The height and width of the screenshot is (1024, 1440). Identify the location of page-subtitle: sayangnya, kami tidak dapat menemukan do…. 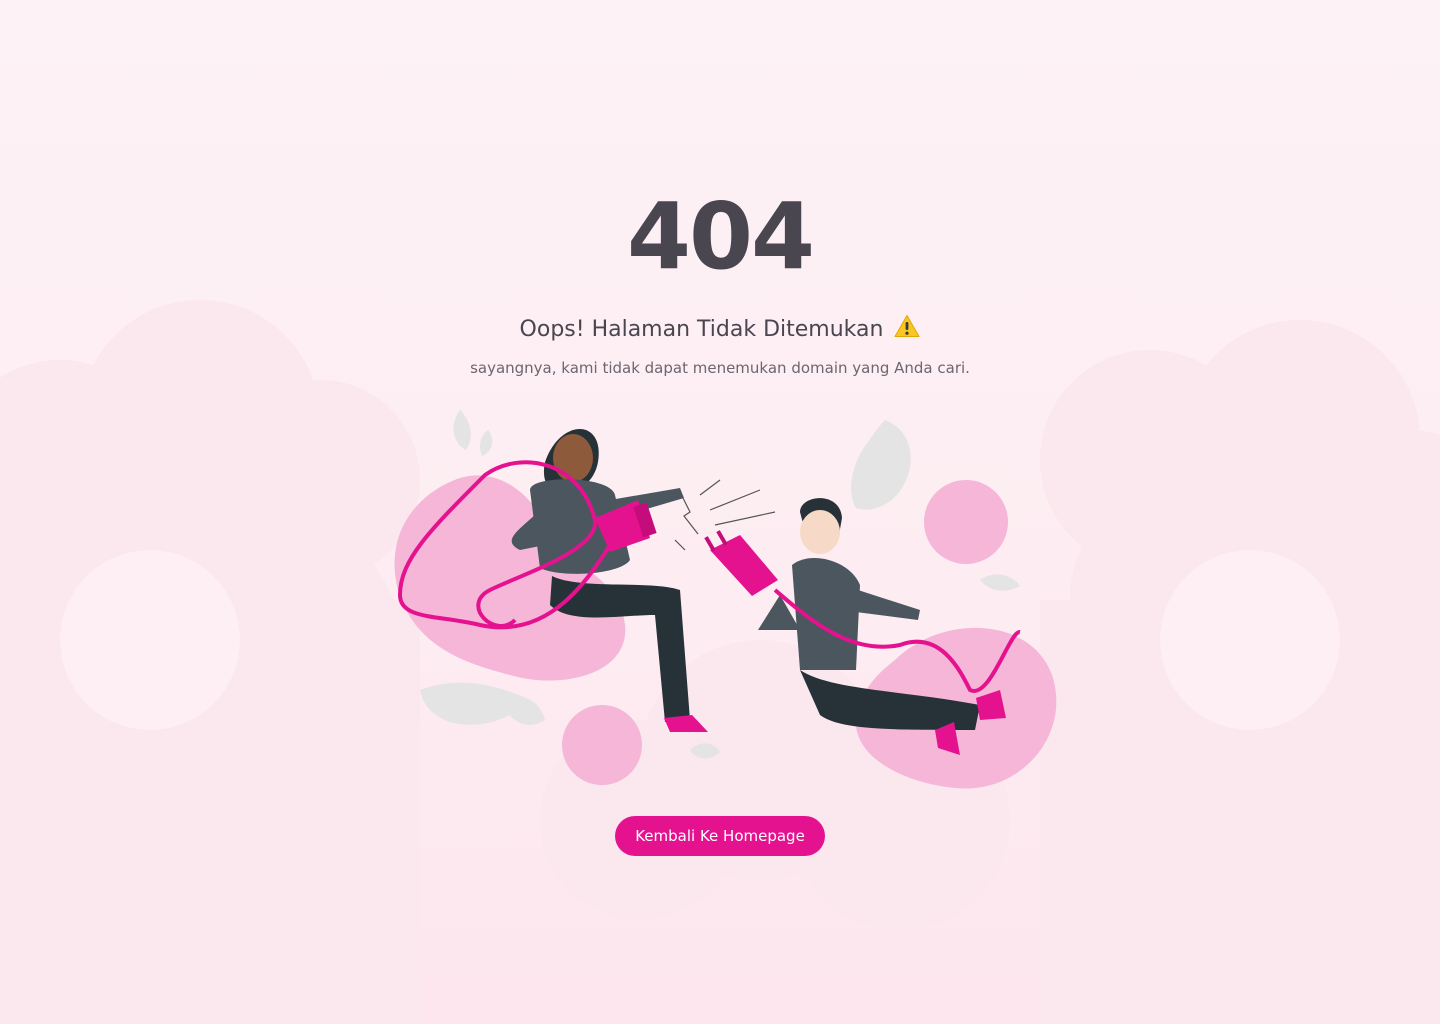
(720, 368).